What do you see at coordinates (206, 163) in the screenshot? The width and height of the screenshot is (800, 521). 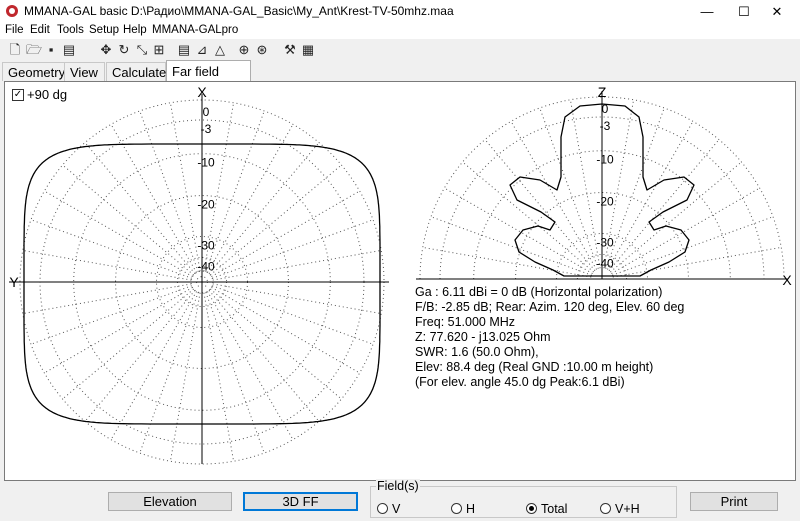 I see `left-db-label: -10` at bounding box center [206, 163].